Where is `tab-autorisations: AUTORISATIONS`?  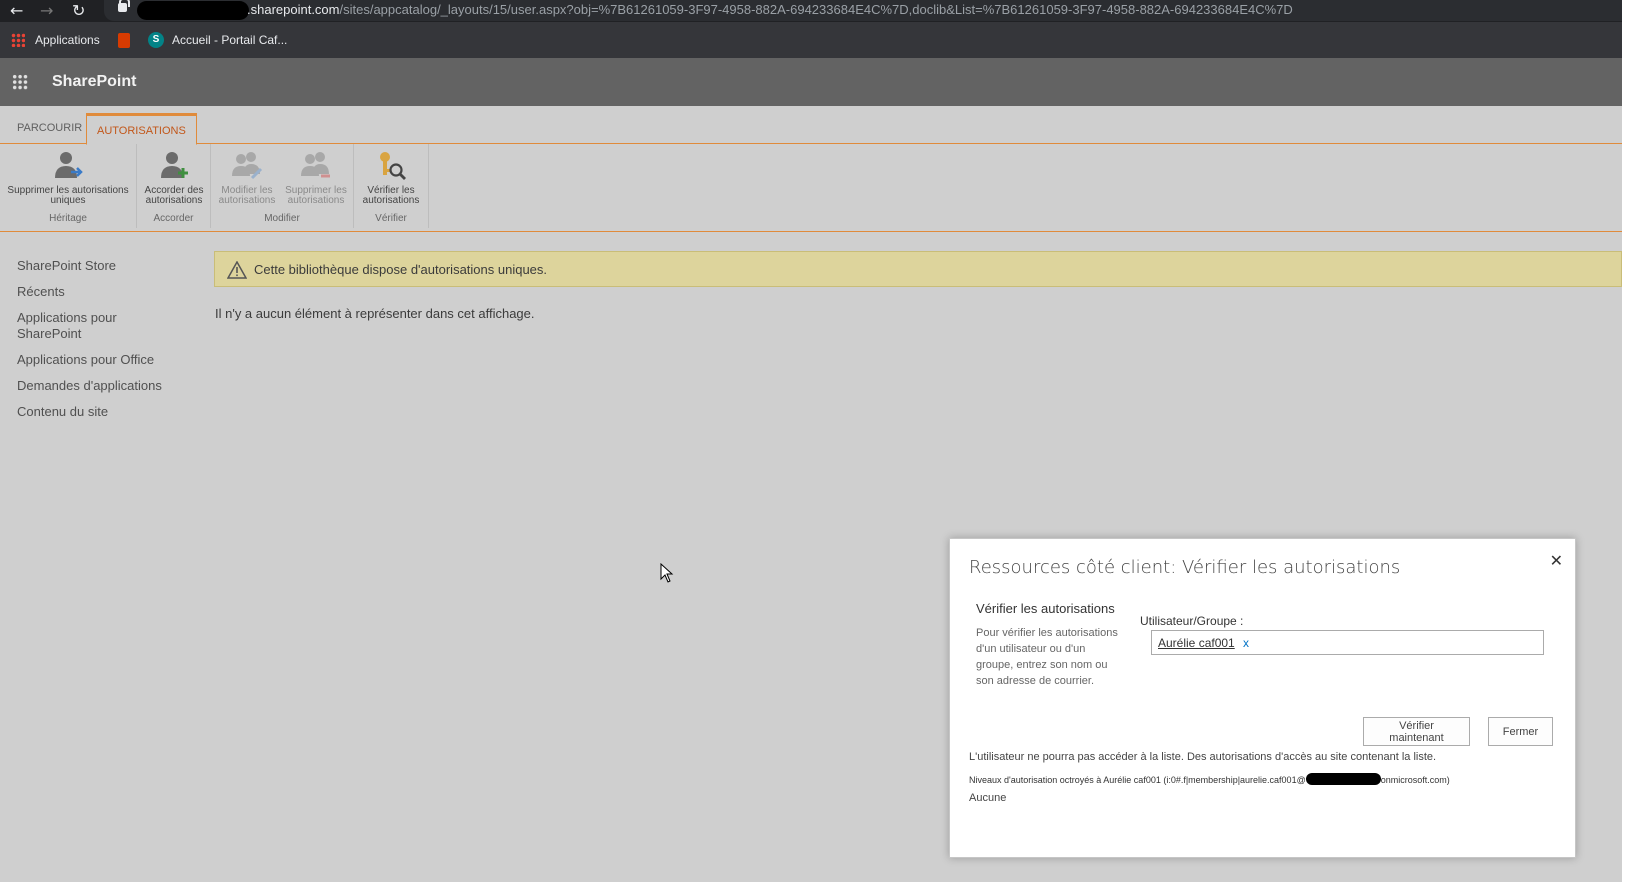 tab-autorisations: AUTORISATIONS is located at coordinates (141, 129).